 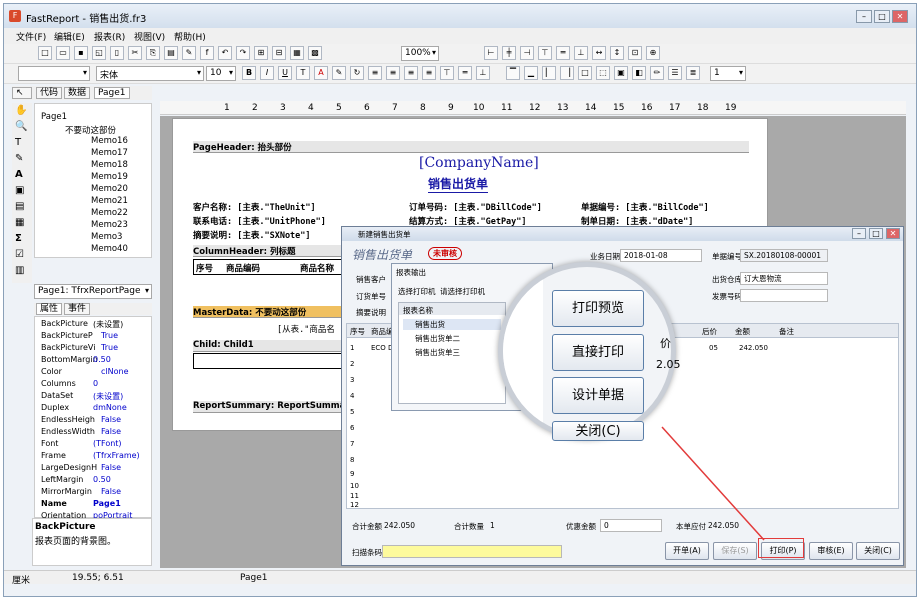 What do you see at coordinates (267, 73) in the screenshot?
I see `italic-icon: I` at bounding box center [267, 73].